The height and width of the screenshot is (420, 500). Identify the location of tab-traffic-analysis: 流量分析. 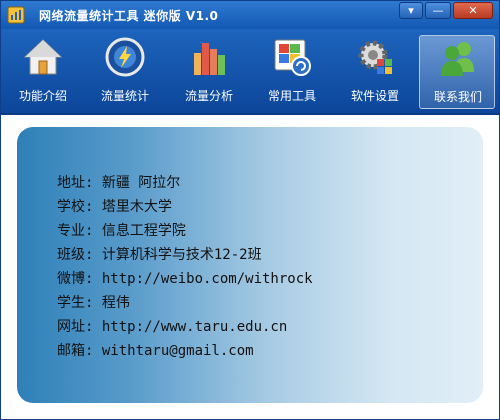
(209, 72).